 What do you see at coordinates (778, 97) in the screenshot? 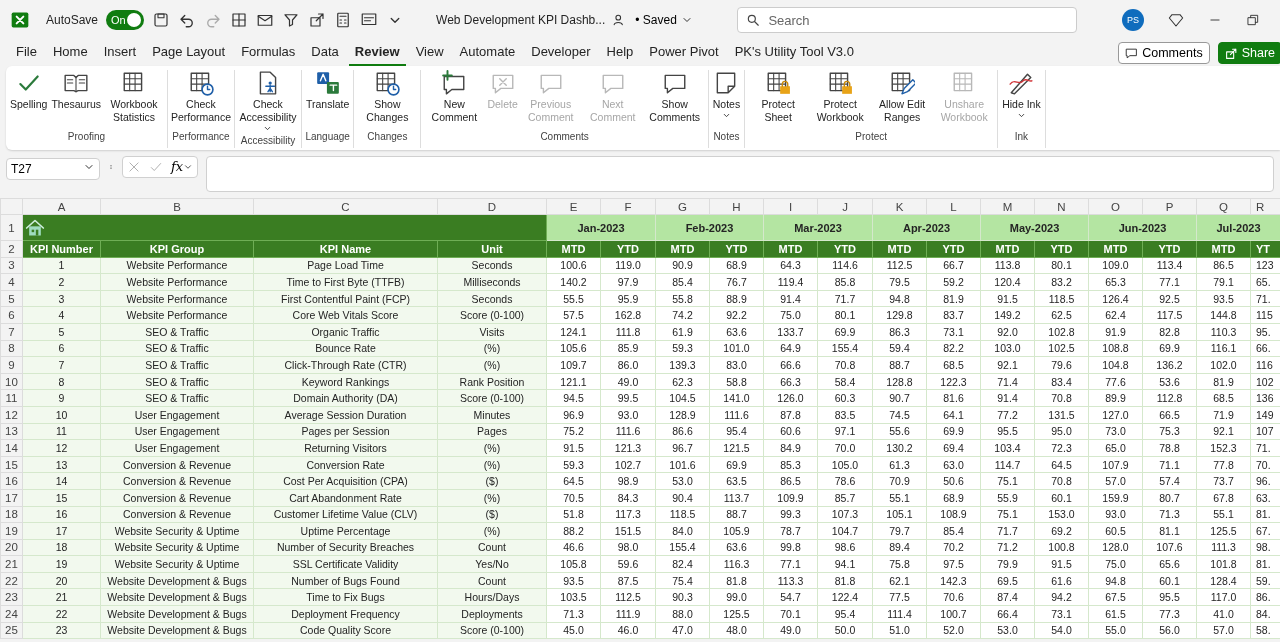
I see `ribbon-button: Protect Sheet` at bounding box center [778, 97].